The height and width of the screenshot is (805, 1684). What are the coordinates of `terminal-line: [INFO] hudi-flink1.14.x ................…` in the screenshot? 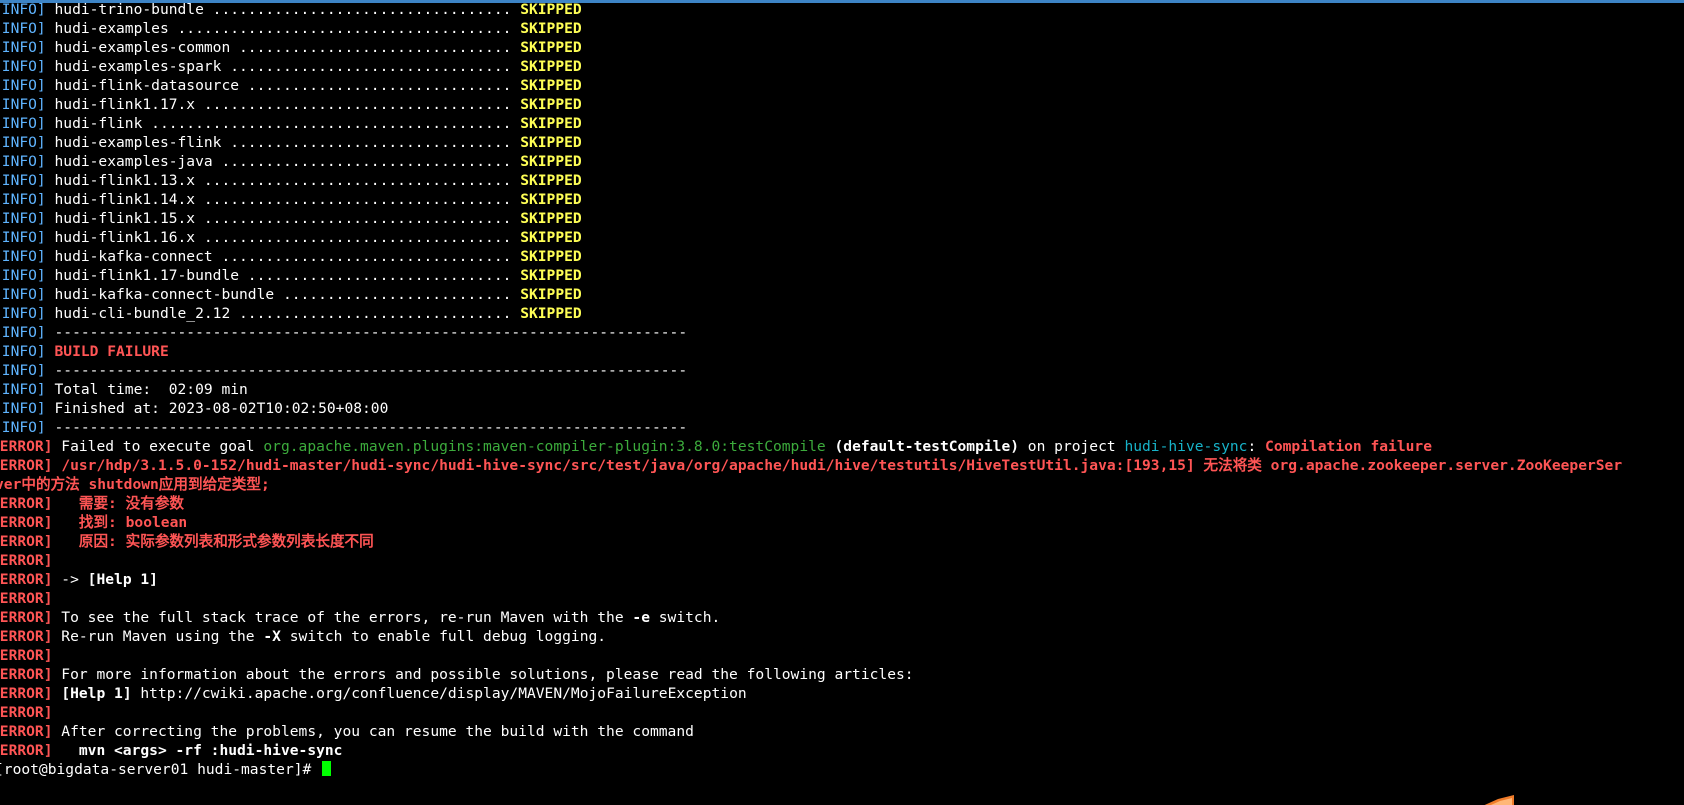 It's located at (811, 199).